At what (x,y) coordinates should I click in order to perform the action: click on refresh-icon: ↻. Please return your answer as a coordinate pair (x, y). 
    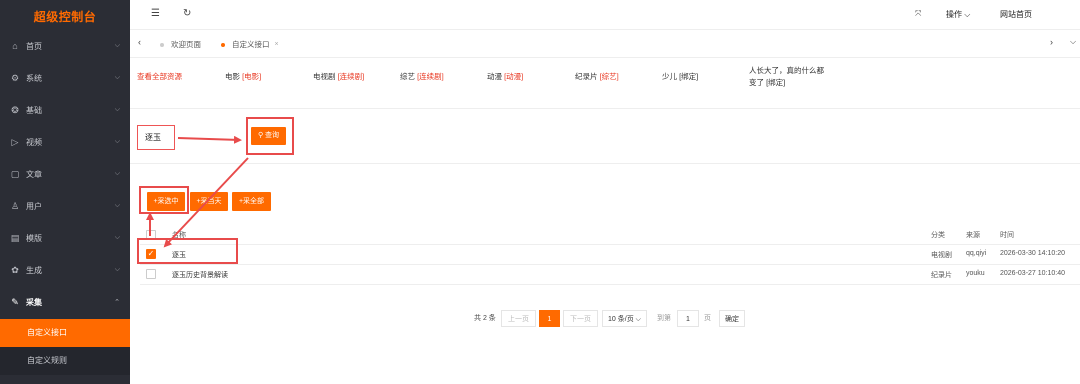
    Looking at the image, I should click on (187, 13).